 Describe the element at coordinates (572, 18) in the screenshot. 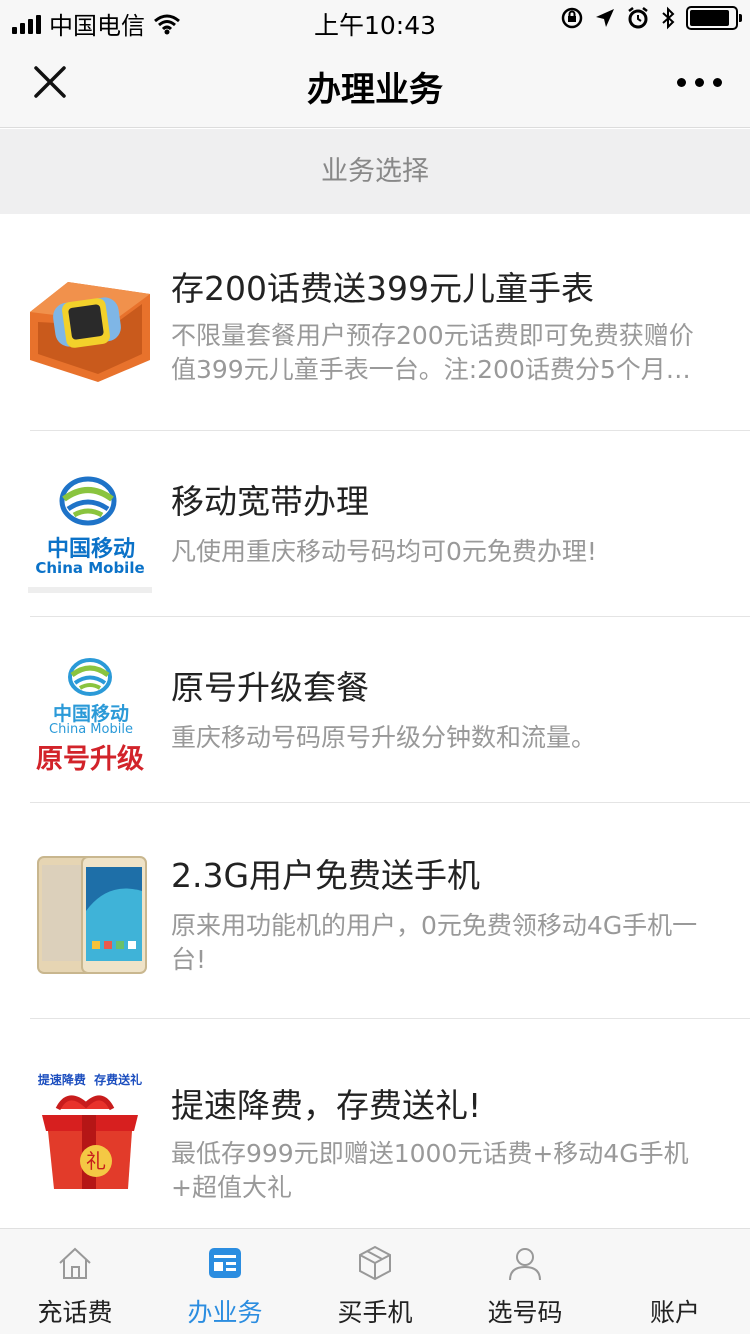

I see `orientation-lock-icon` at that location.